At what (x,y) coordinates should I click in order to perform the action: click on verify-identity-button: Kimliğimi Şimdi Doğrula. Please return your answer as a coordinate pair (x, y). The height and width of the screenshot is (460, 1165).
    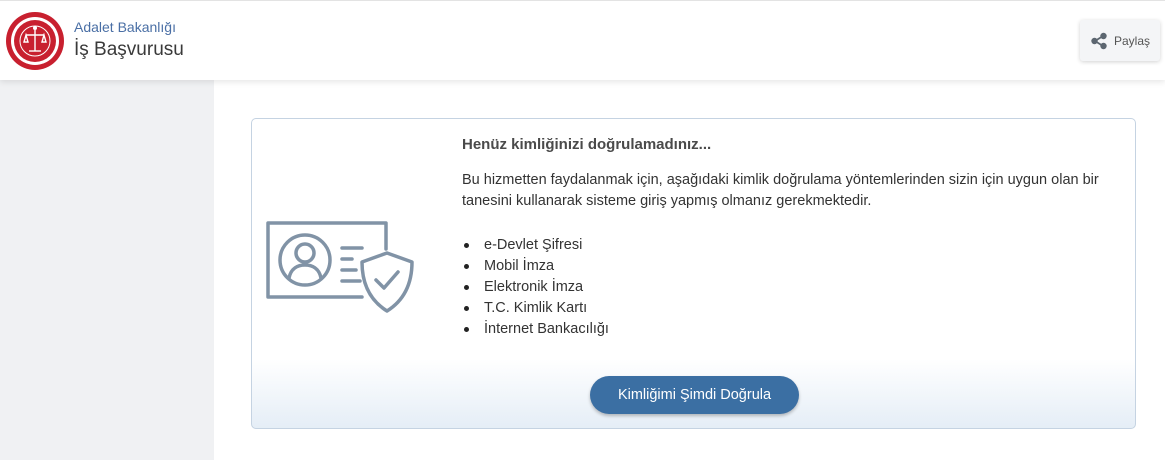
    Looking at the image, I should click on (694, 395).